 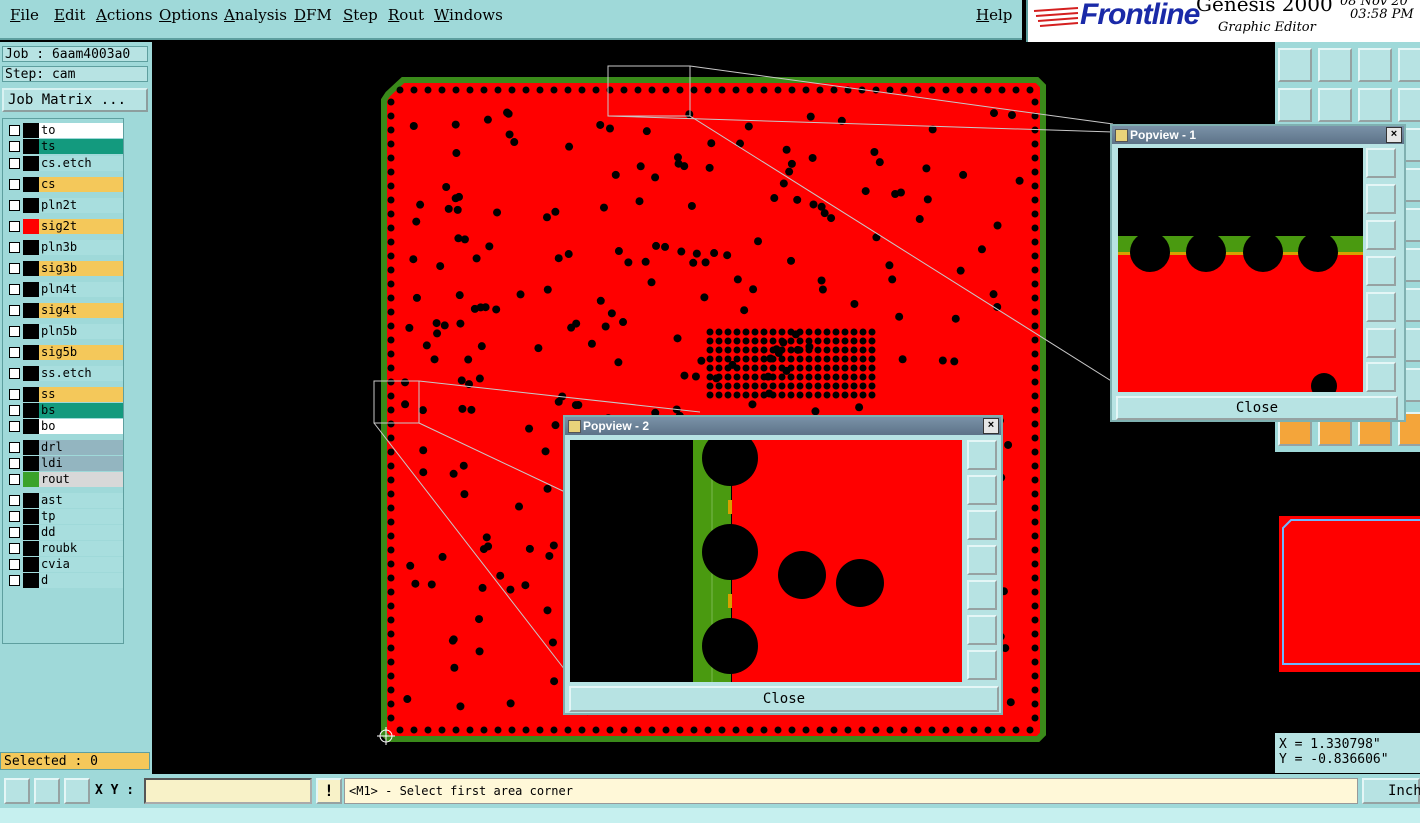 I want to click on layer-name: tp, so click(x=81, y=516).